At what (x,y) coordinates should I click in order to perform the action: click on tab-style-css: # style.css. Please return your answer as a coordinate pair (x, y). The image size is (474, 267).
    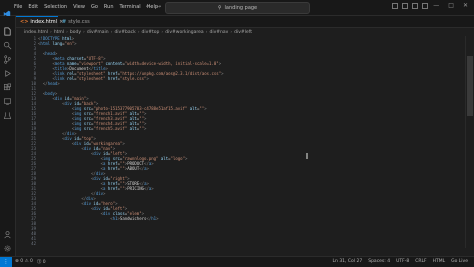
    Looking at the image, I should click on (76, 21).